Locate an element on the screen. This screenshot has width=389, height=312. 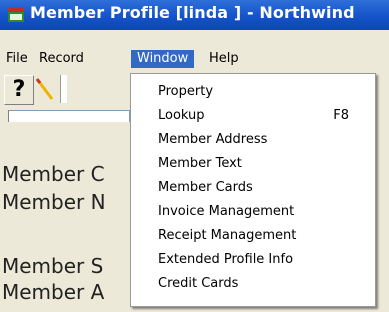
menu-item-property: Property is located at coordinates (253, 92).